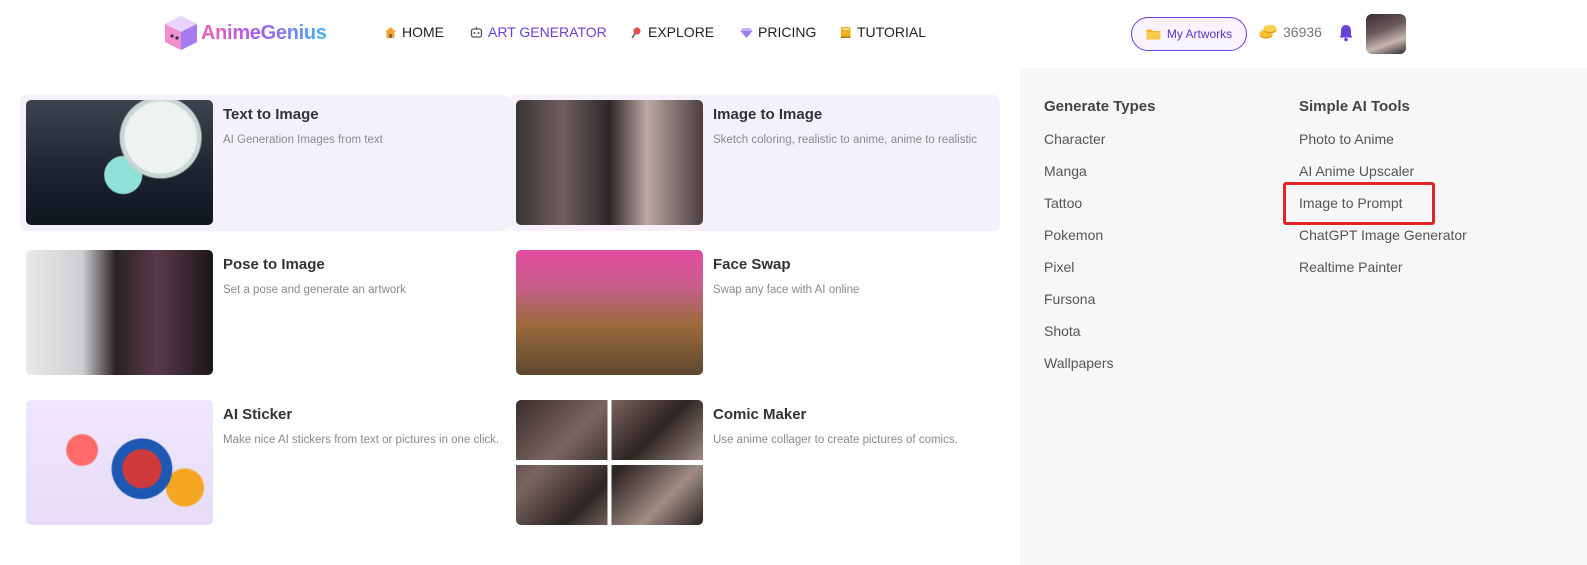 The height and width of the screenshot is (565, 1587). What do you see at coordinates (1199, 34) in the screenshot?
I see `my-artworks-label: My Artworks` at bounding box center [1199, 34].